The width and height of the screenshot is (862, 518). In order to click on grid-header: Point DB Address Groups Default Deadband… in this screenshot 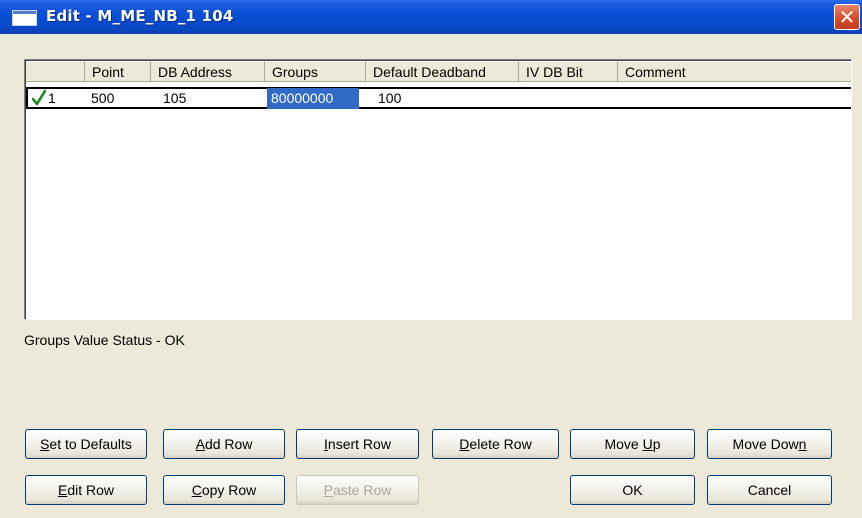, I will do `click(438, 71)`.